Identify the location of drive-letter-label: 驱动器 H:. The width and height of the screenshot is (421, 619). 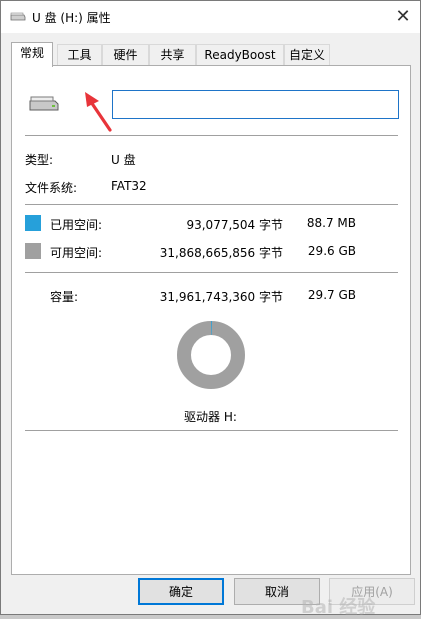
(210, 416).